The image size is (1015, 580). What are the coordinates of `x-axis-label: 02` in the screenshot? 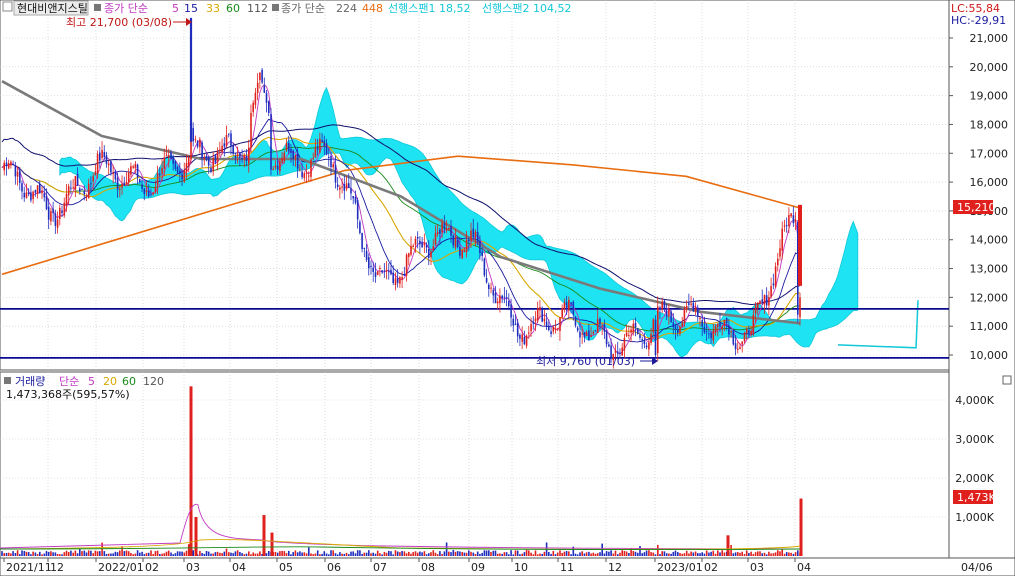 It's located at (711, 567).